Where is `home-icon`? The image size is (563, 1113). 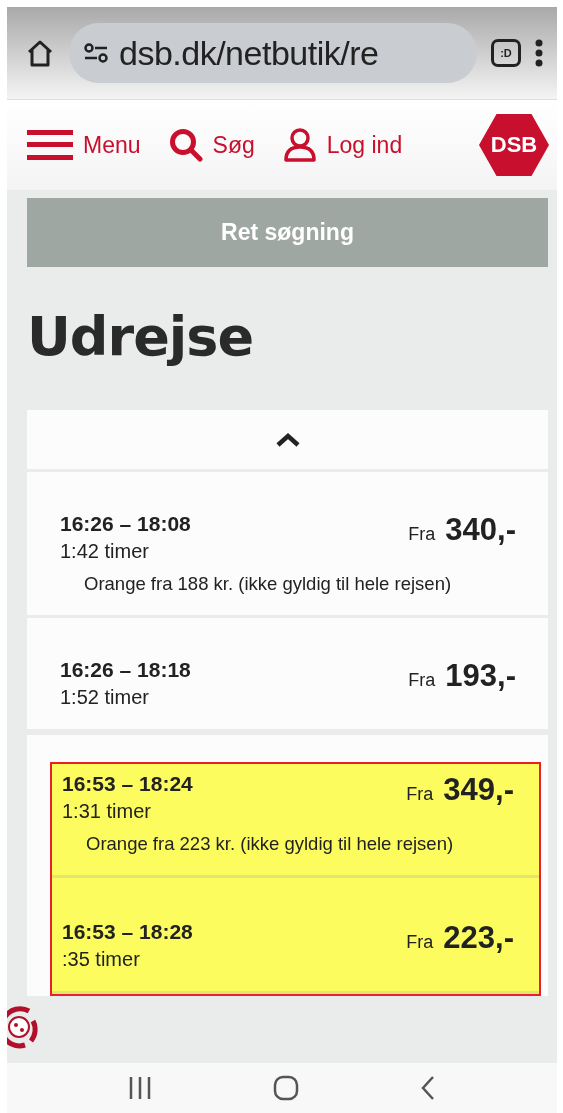
home-icon is located at coordinates (40, 53).